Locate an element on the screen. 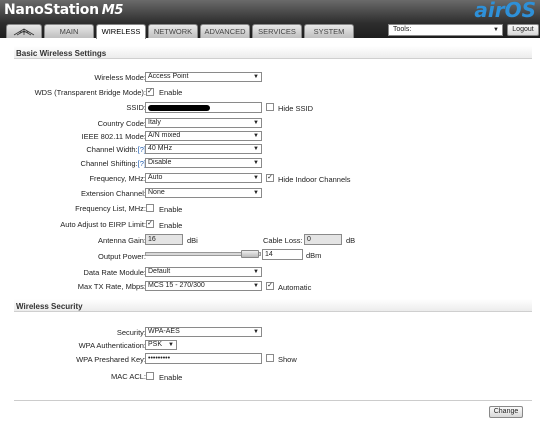 Image resolution: width=540 pixels, height=422 pixels. wpa-auth-select: PSK ▼ is located at coordinates (161, 345).